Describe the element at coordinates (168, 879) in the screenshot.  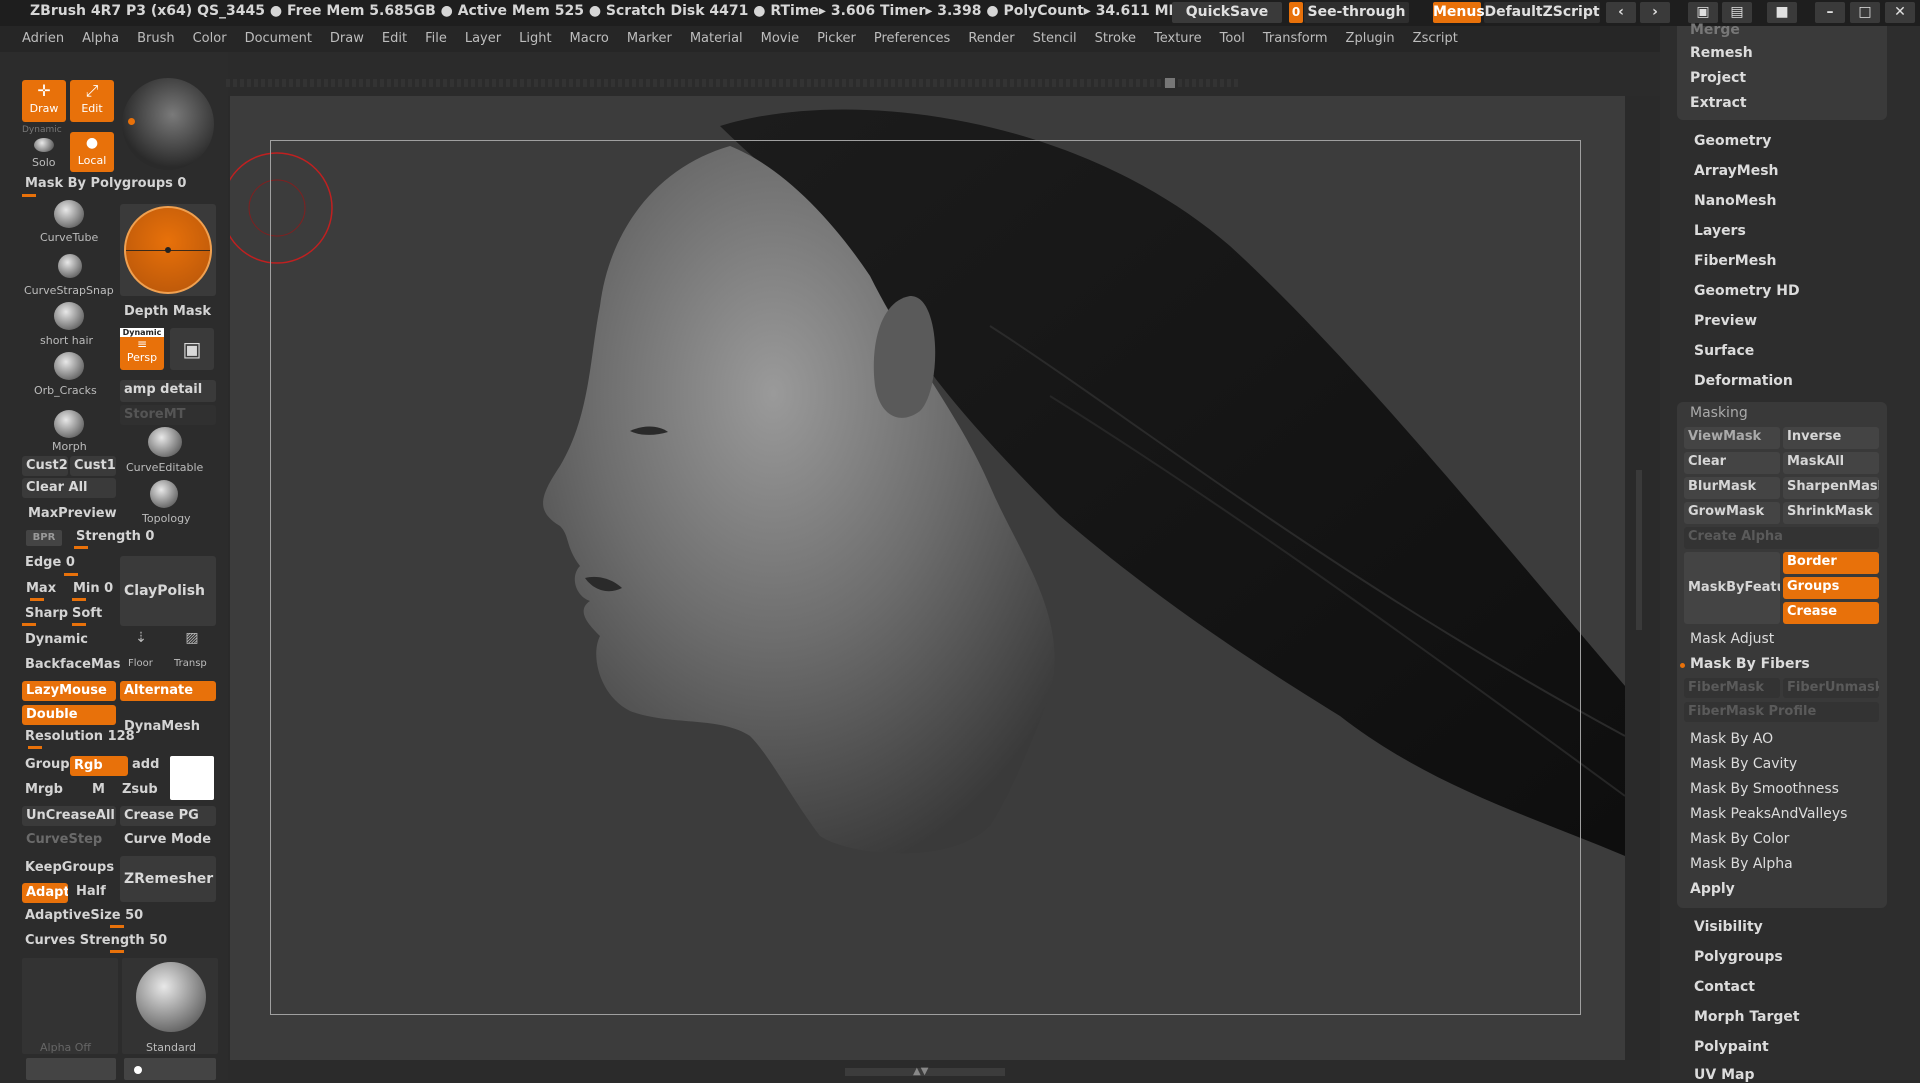
I see `zremesher-button: ZRemesher` at that location.